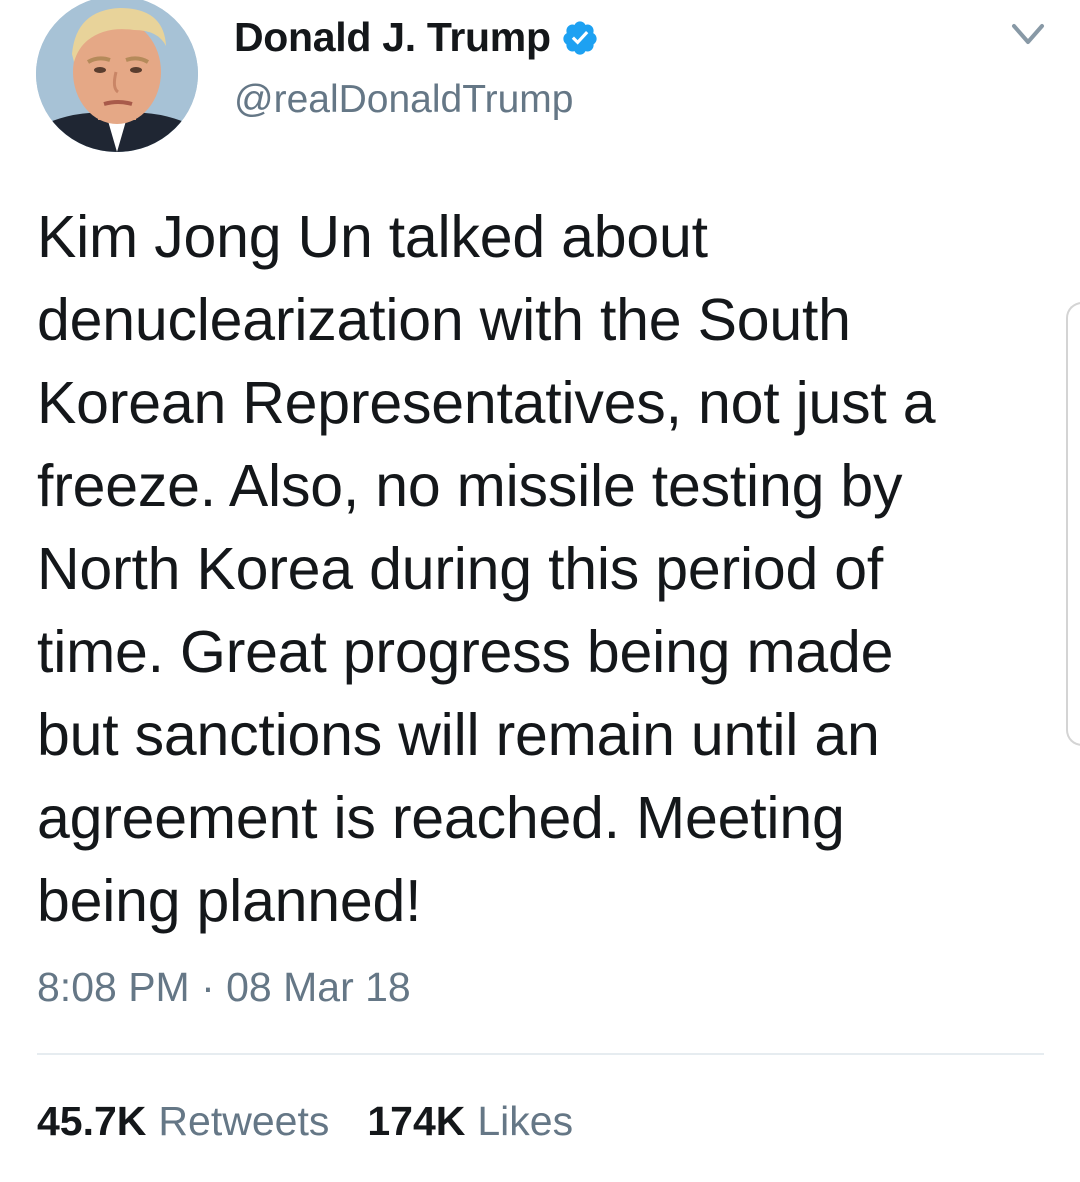 The height and width of the screenshot is (1182, 1080). I want to click on retweets-count: 45.7K, so click(92, 1121).